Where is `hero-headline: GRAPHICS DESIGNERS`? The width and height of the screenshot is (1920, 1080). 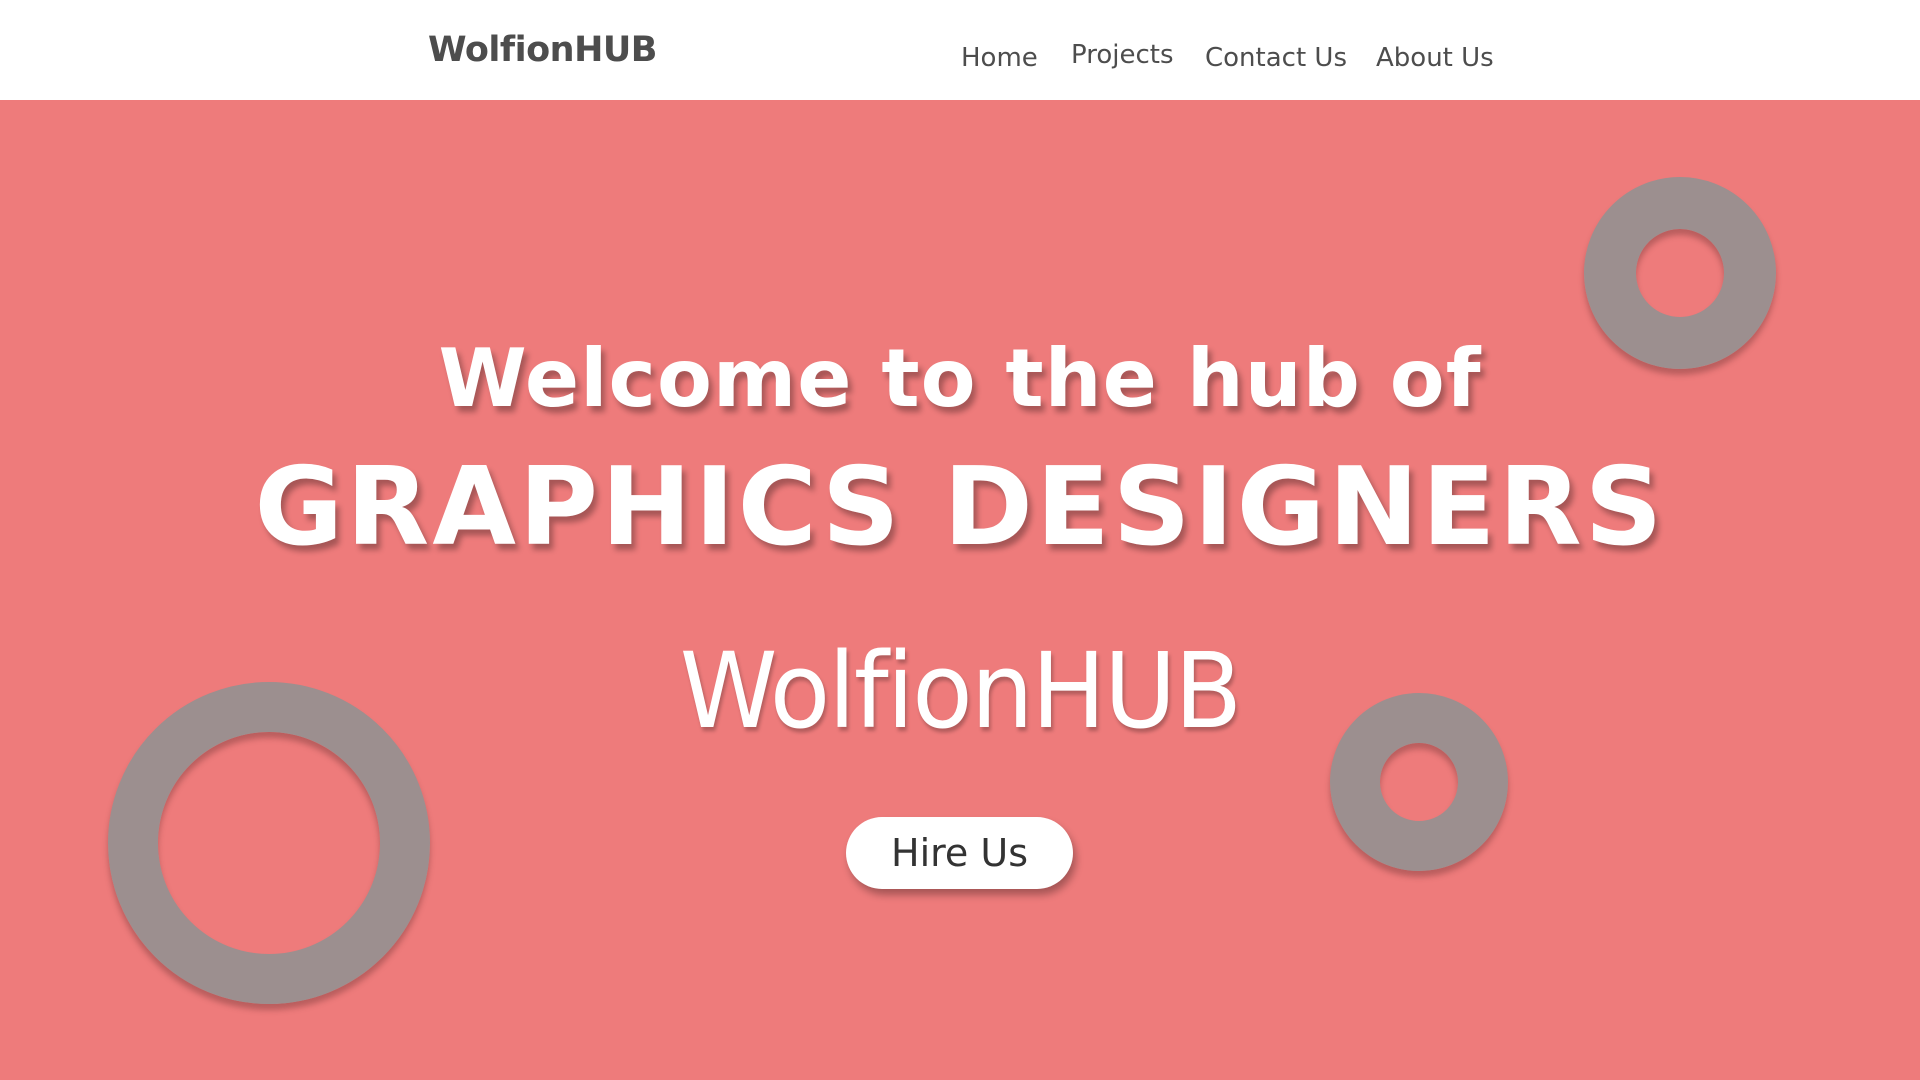 hero-headline: GRAPHICS DESIGNERS is located at coordinates (960, 507).